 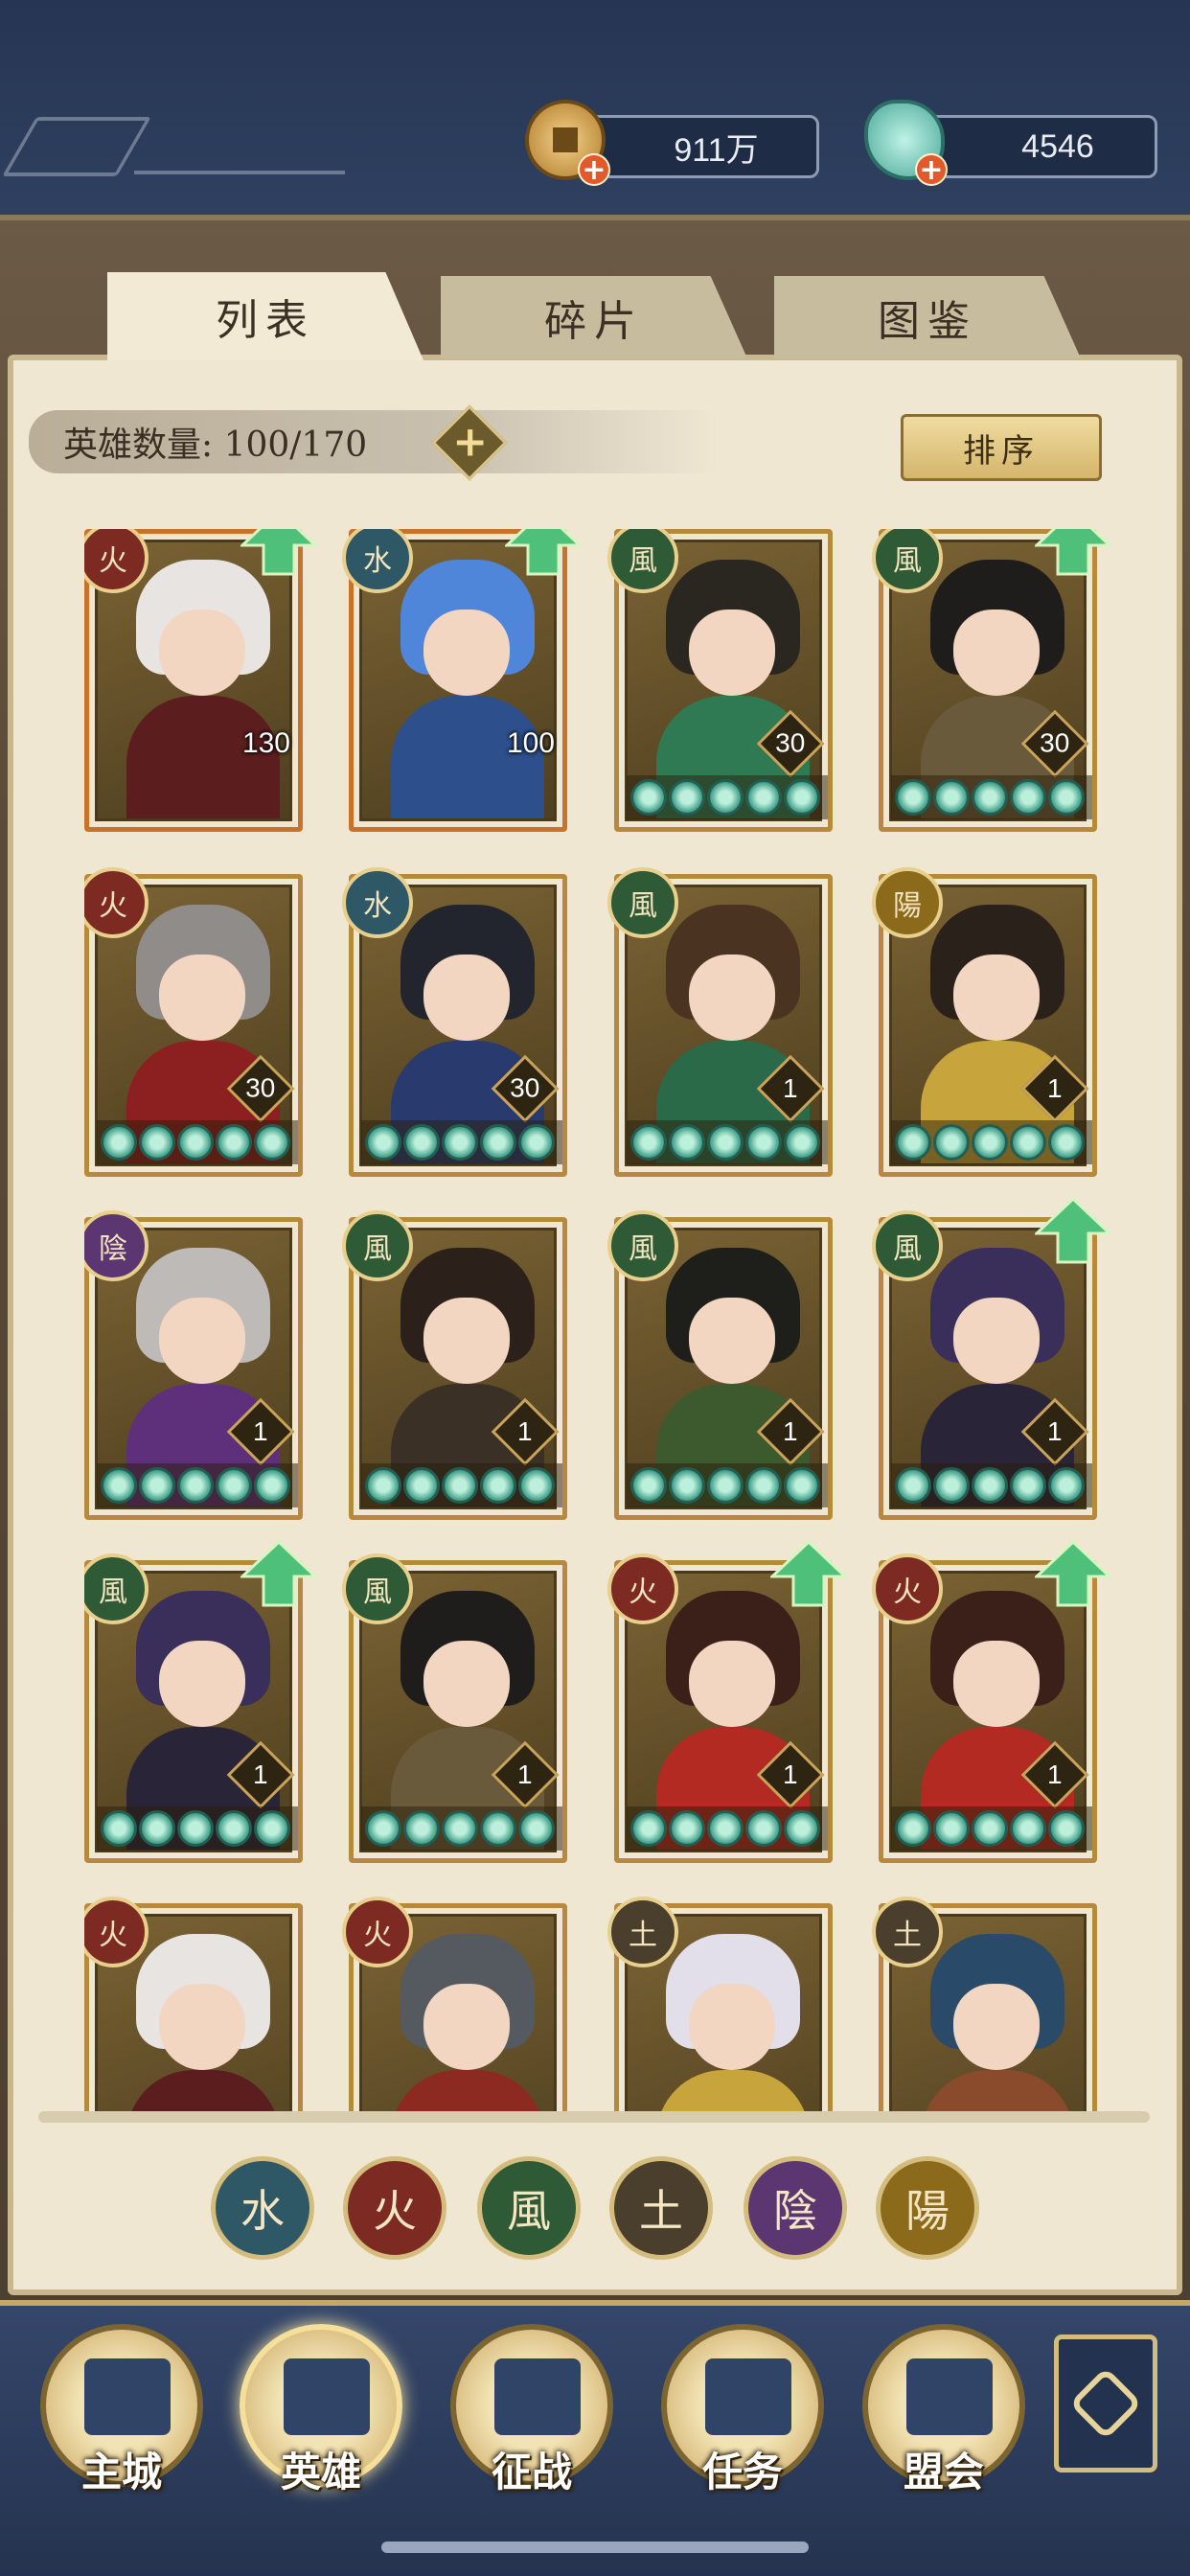 What do you see at coordinates (661, 2208) in the screenshot?
I see `element-filter-button: 土` at bounding box center [661, 2208].